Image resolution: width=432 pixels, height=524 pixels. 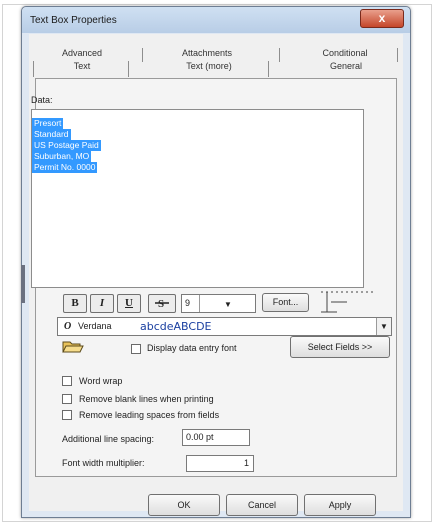 What do you see at coordinates (42, 100) in the screenshot?
I see `data-label: Data:` at bounding box center [42, 100].